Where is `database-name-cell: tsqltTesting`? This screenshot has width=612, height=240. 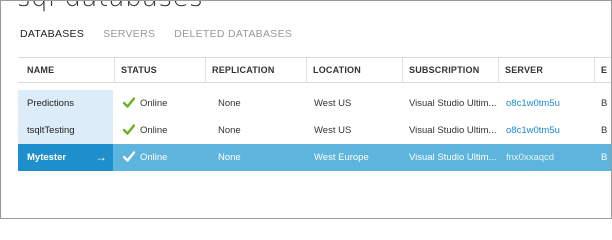
database-name-cell: tsqltTesting is located at coordinates (65, 130).